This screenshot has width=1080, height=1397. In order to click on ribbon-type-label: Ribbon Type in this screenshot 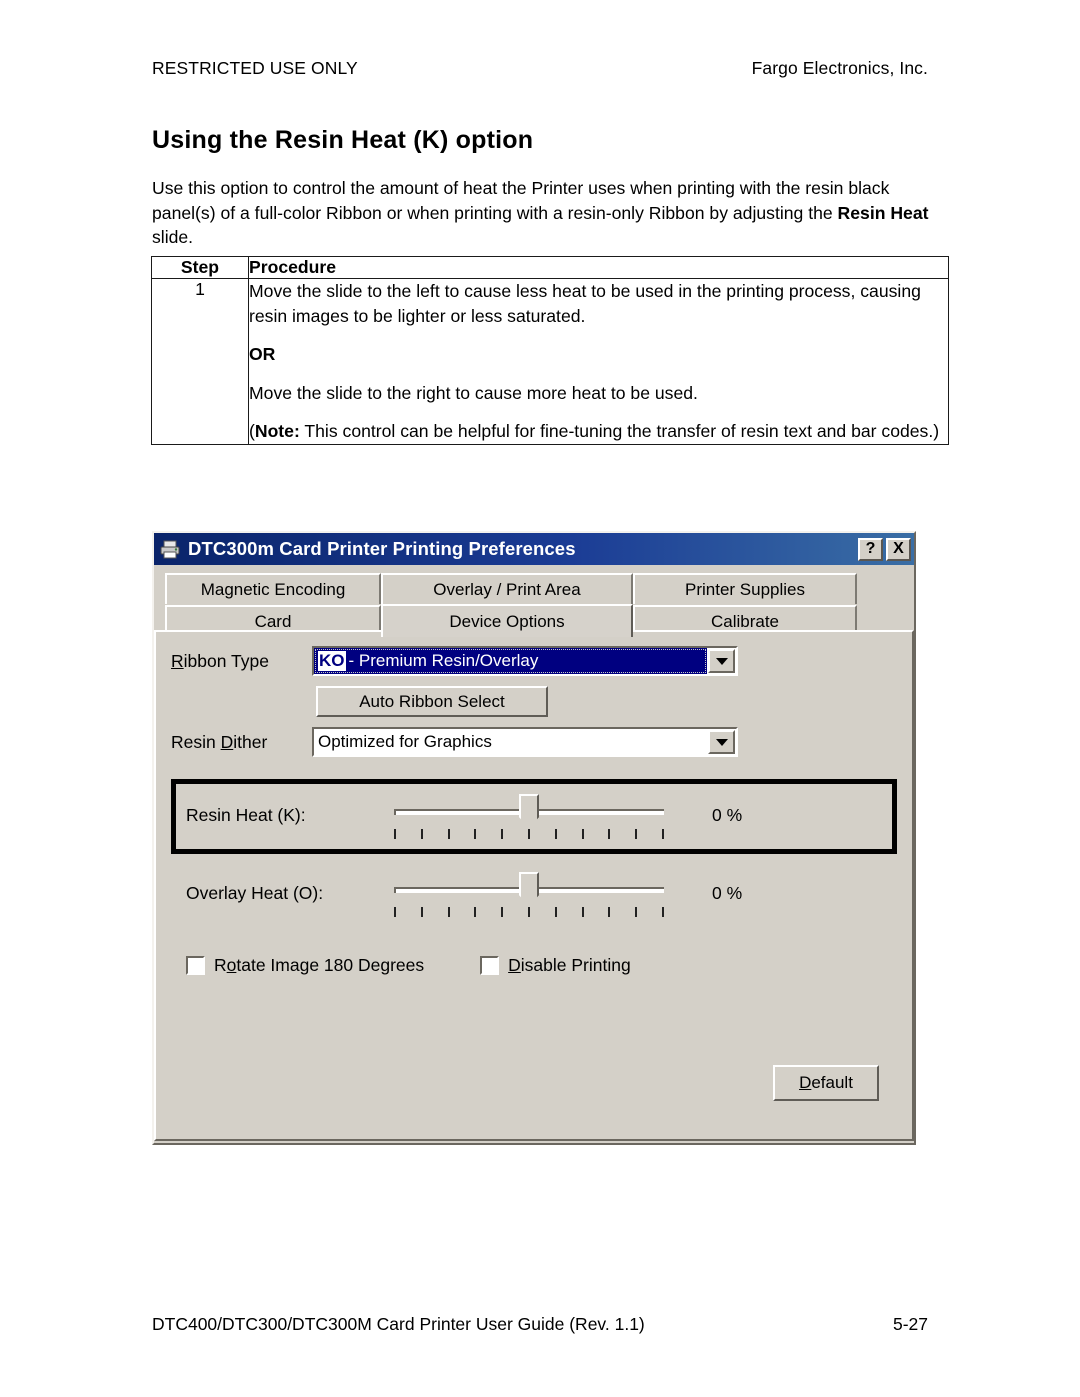, I will do `click(220, 660)`.